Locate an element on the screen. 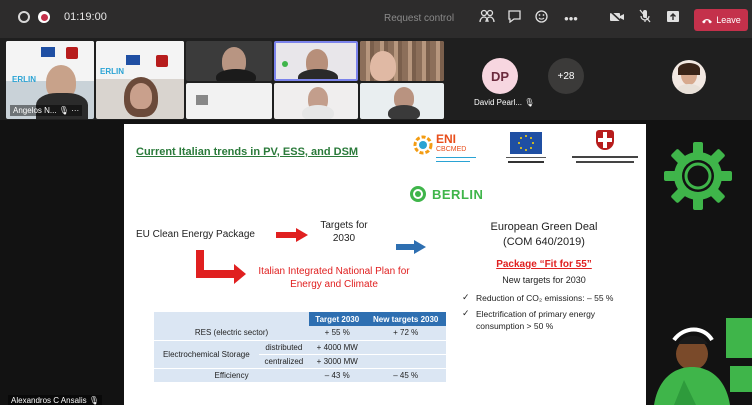 The image size is (752, 405). recording-icon is located at coordinates (44, 17).